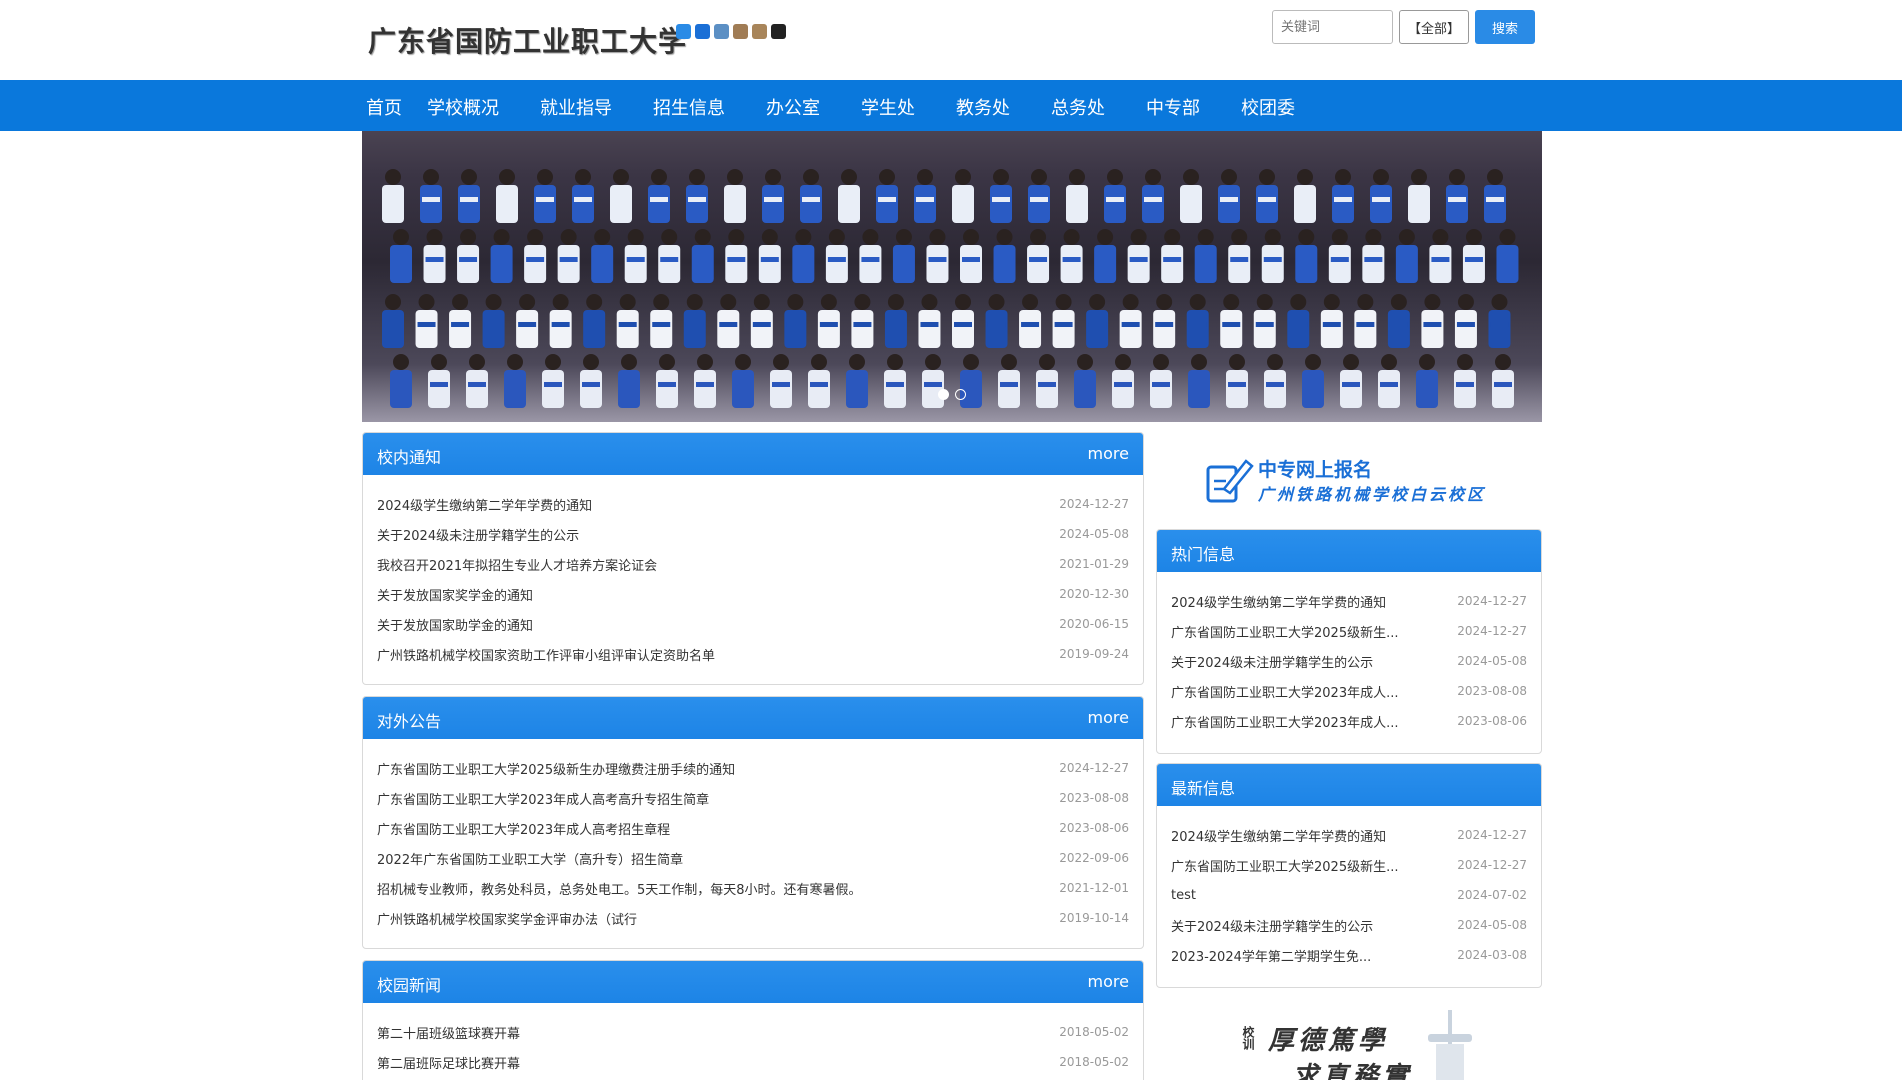 This screenshot has height=1080, width=1902. What do you see at coordinates (753, 828) in the screenshot?
I see `list-item: 广东省国防工业职工大学2023年成人高考招生章程 2023-08-06` at bounding box center [753, 828].